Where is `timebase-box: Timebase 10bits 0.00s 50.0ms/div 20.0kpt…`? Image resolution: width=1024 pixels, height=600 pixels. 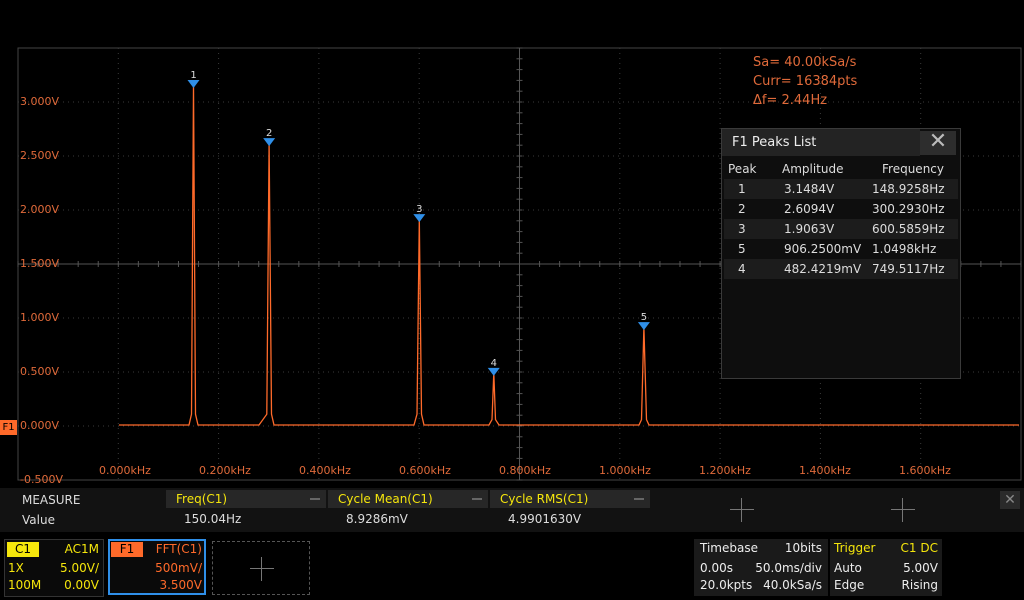
timebase-box: Timebase 10bits 0.00s 50.0ms/div 20.0kpt… is located at coordinates (761, 567).